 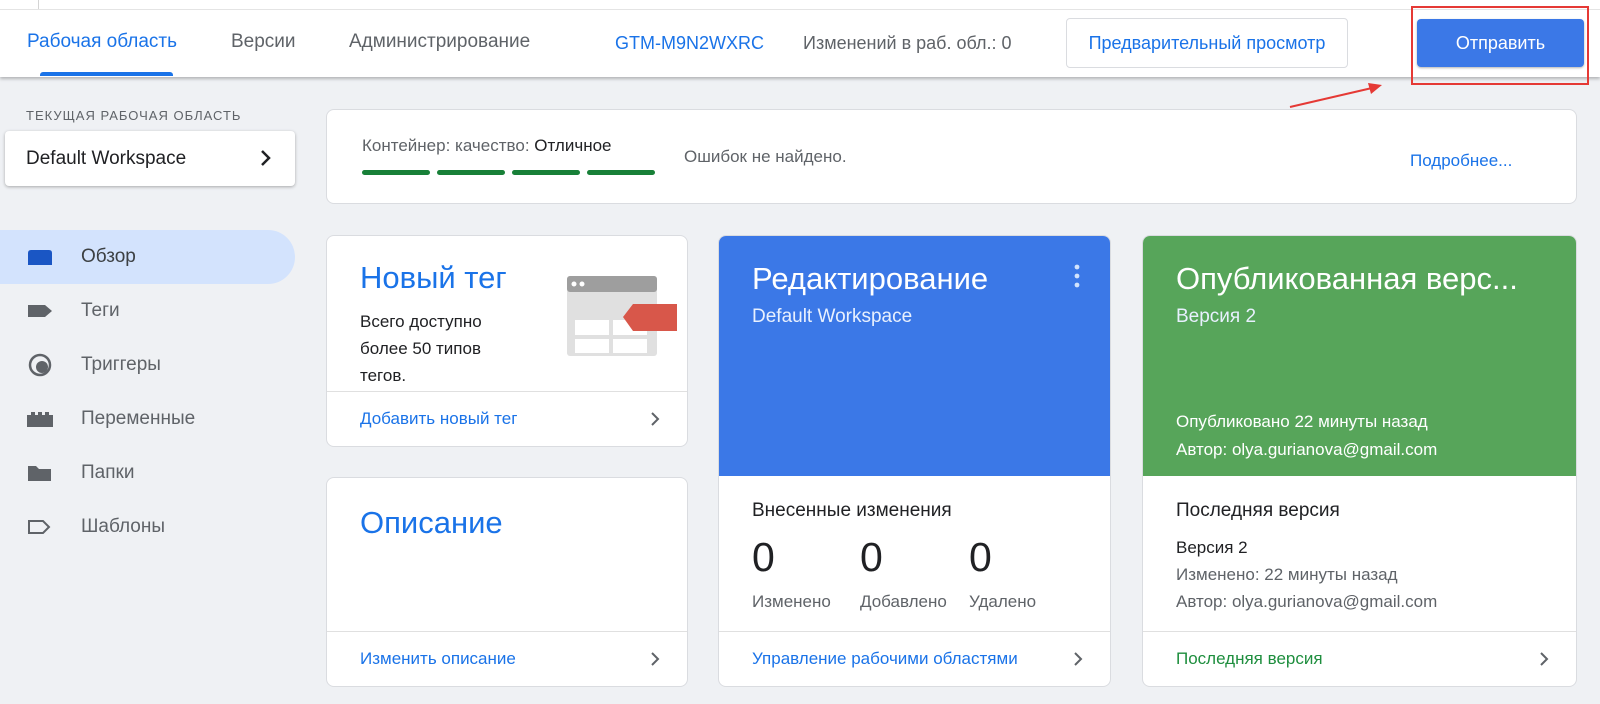 What do you see at coordinates (40, 257) in the screenshot?
I see `overview-icon` at bounding box center [40, 257].